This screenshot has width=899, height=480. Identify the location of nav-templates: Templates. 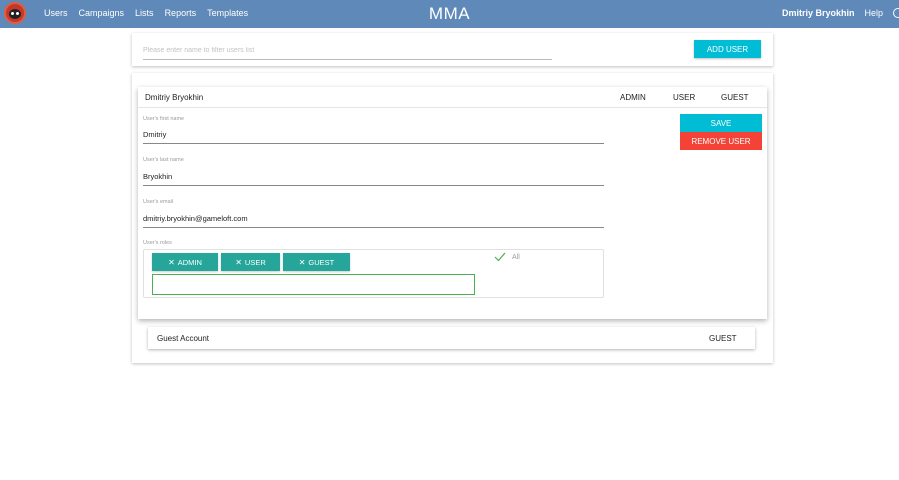
(227, 13).